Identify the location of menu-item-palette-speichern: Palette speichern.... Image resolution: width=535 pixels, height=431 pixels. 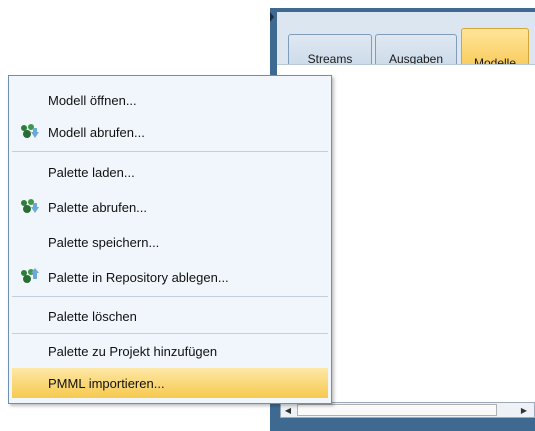
(170, 242).